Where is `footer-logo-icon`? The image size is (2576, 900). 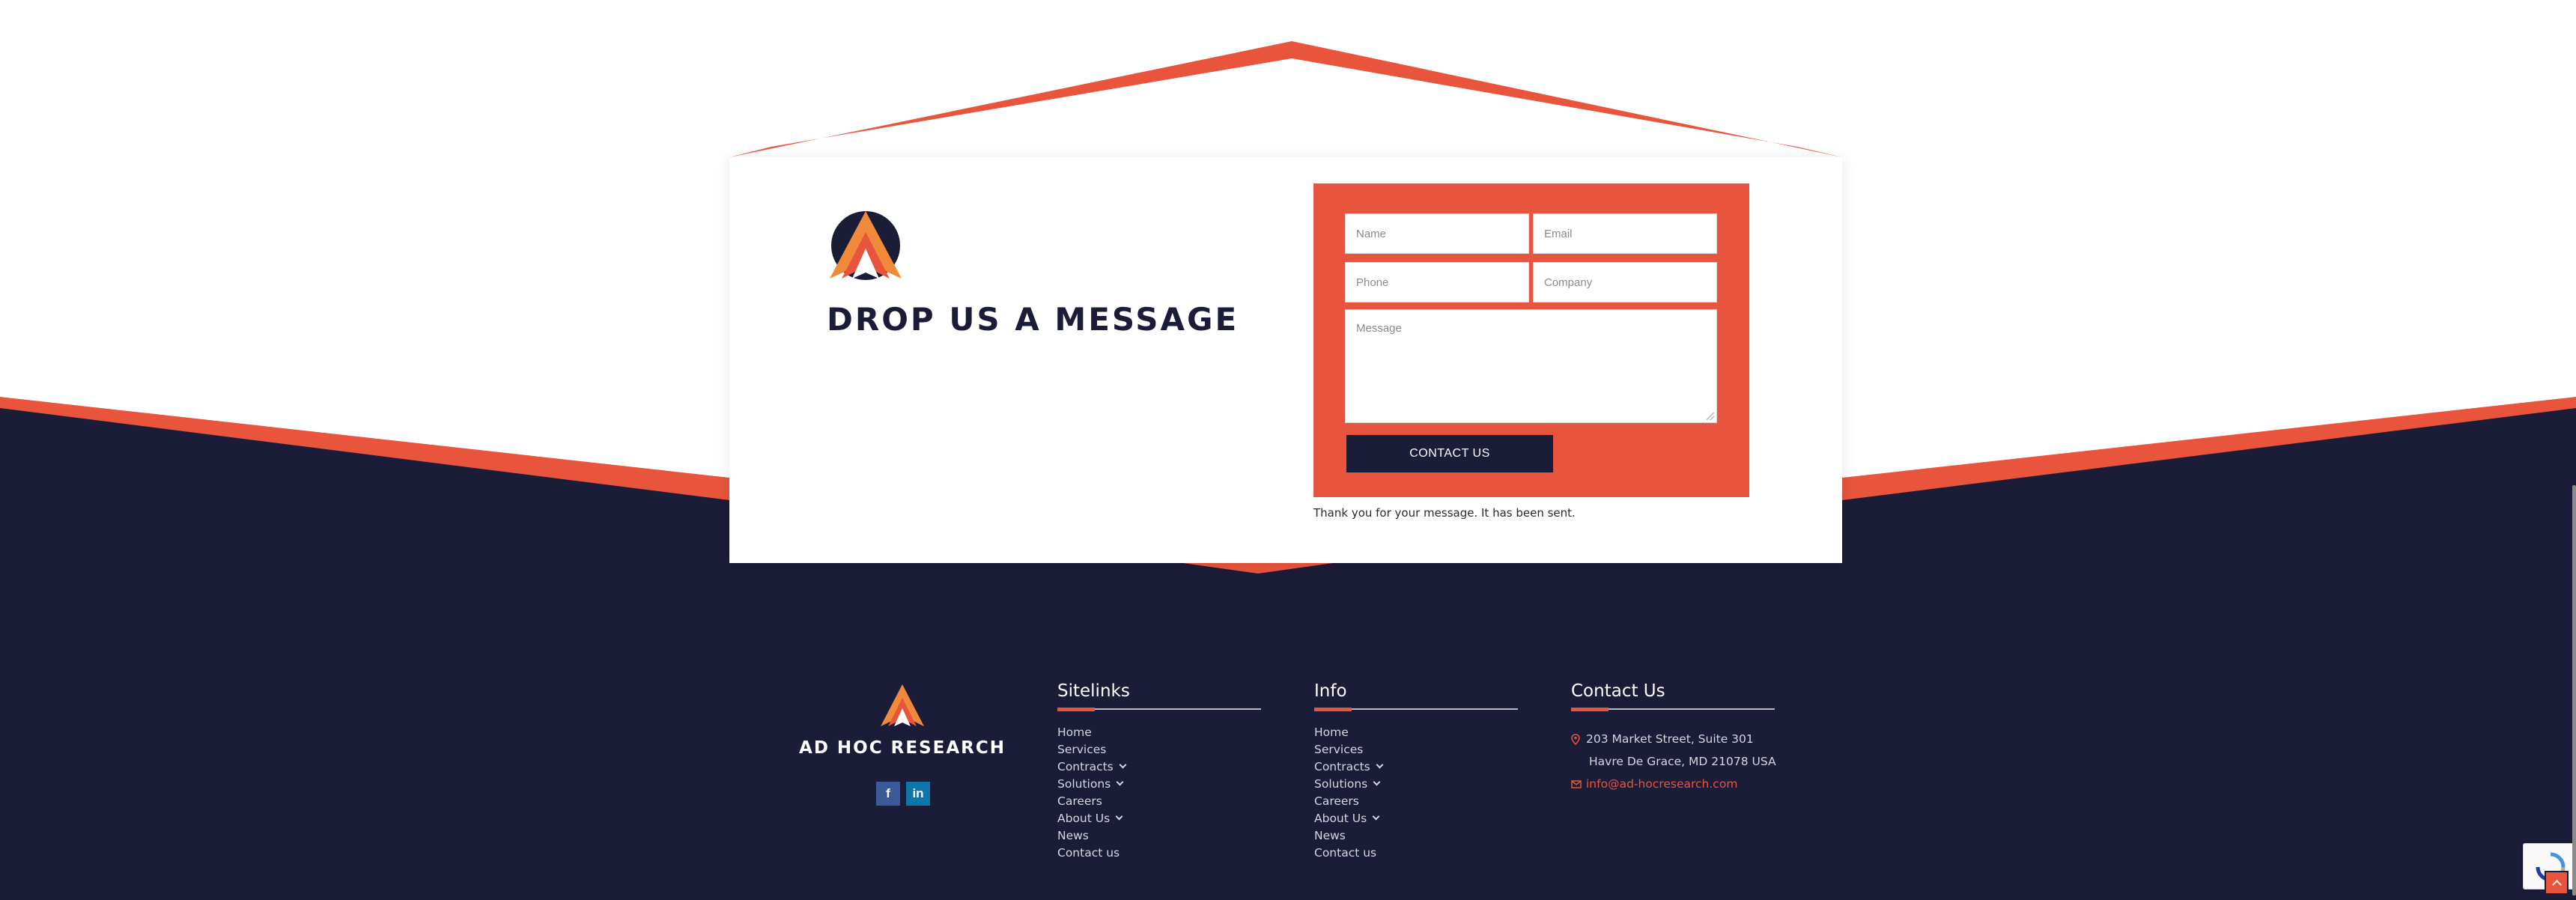 footer-logo-icon is located at coordinates (902, 706).